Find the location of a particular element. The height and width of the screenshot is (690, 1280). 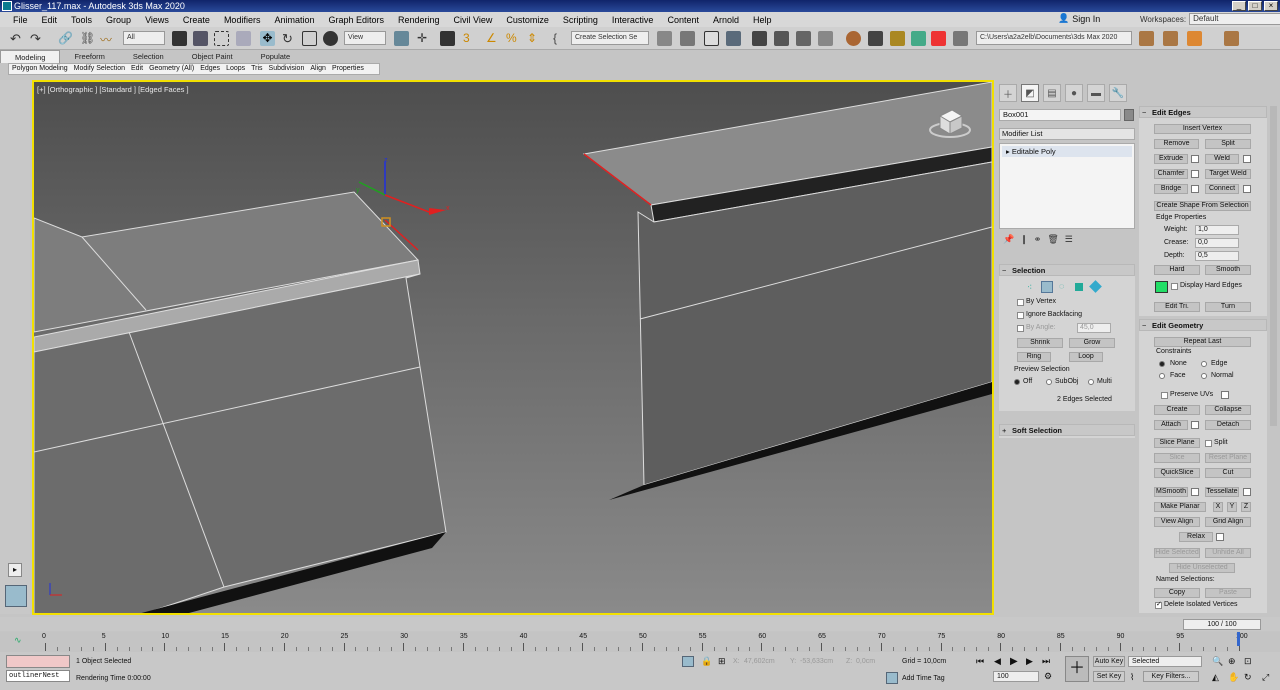

render-icon is located at coordinates (897, 38).